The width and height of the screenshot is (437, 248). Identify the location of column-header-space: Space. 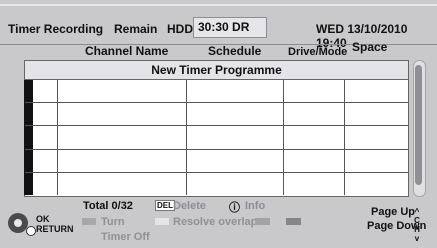
(370, 47).